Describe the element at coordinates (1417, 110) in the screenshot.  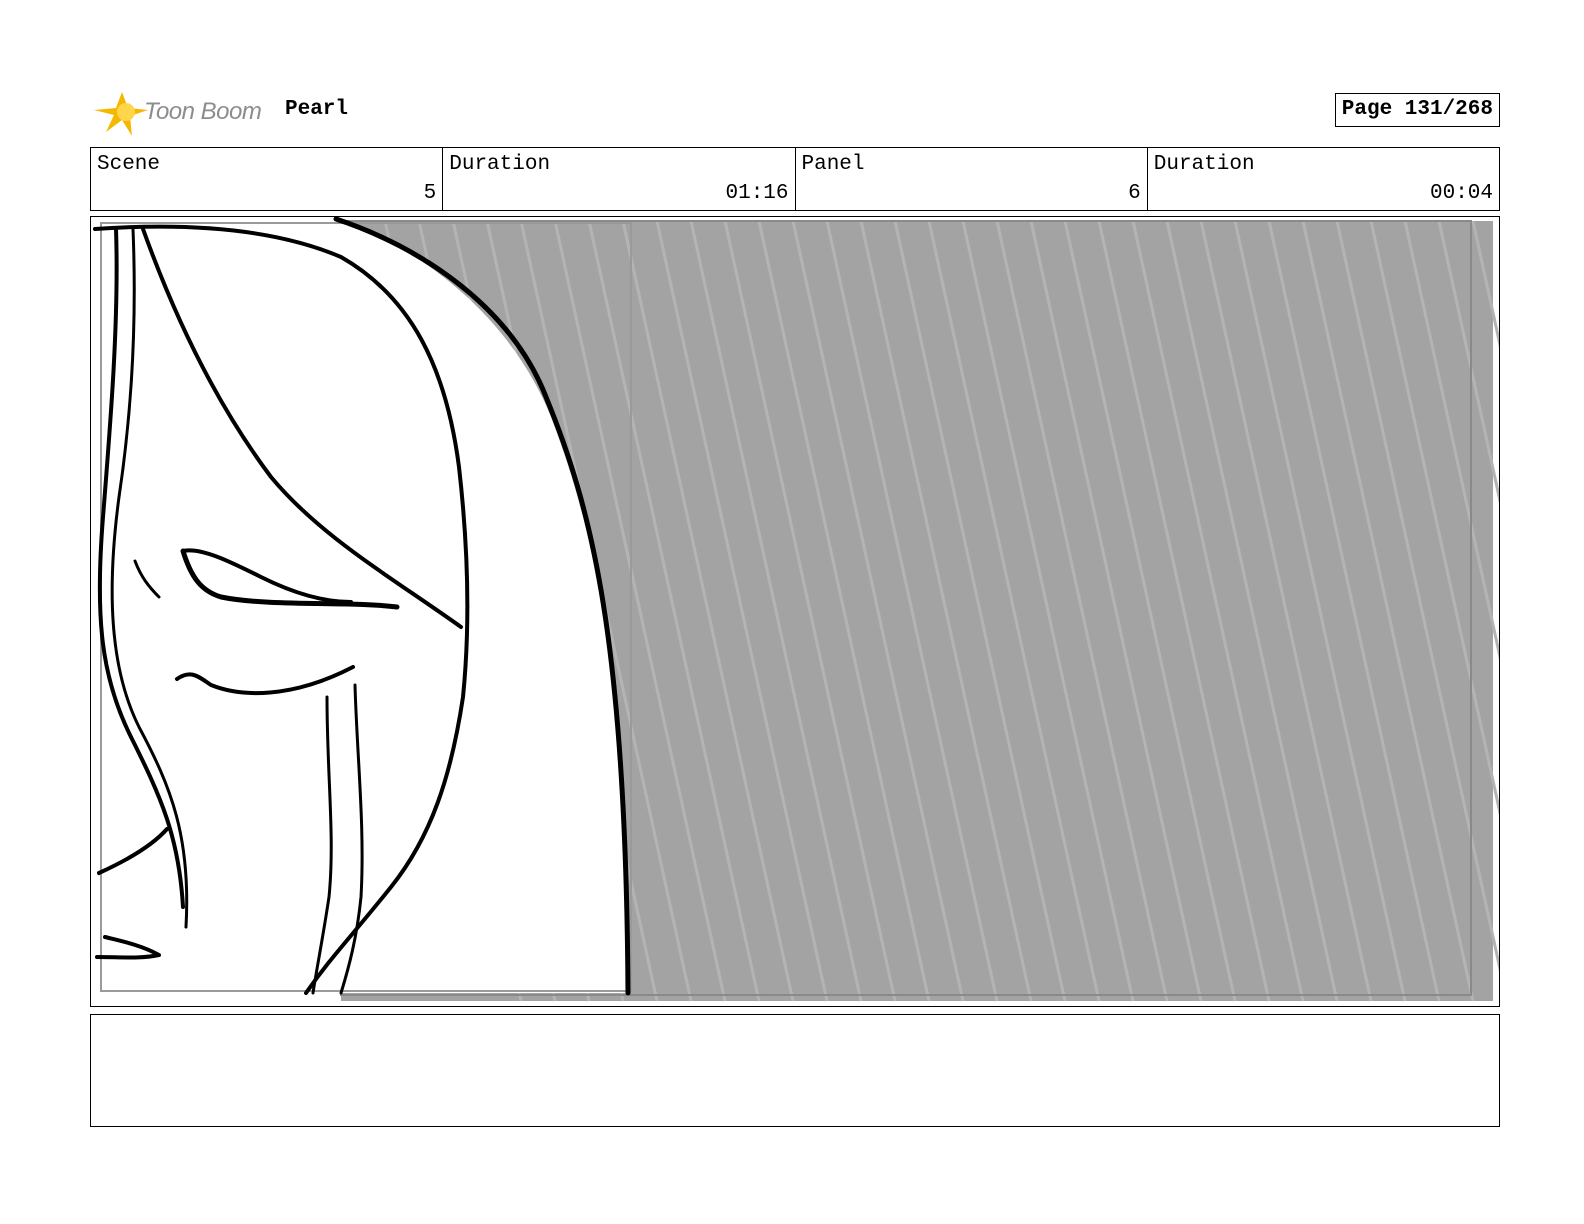
I see `page-number: Page 131/268` at that location.